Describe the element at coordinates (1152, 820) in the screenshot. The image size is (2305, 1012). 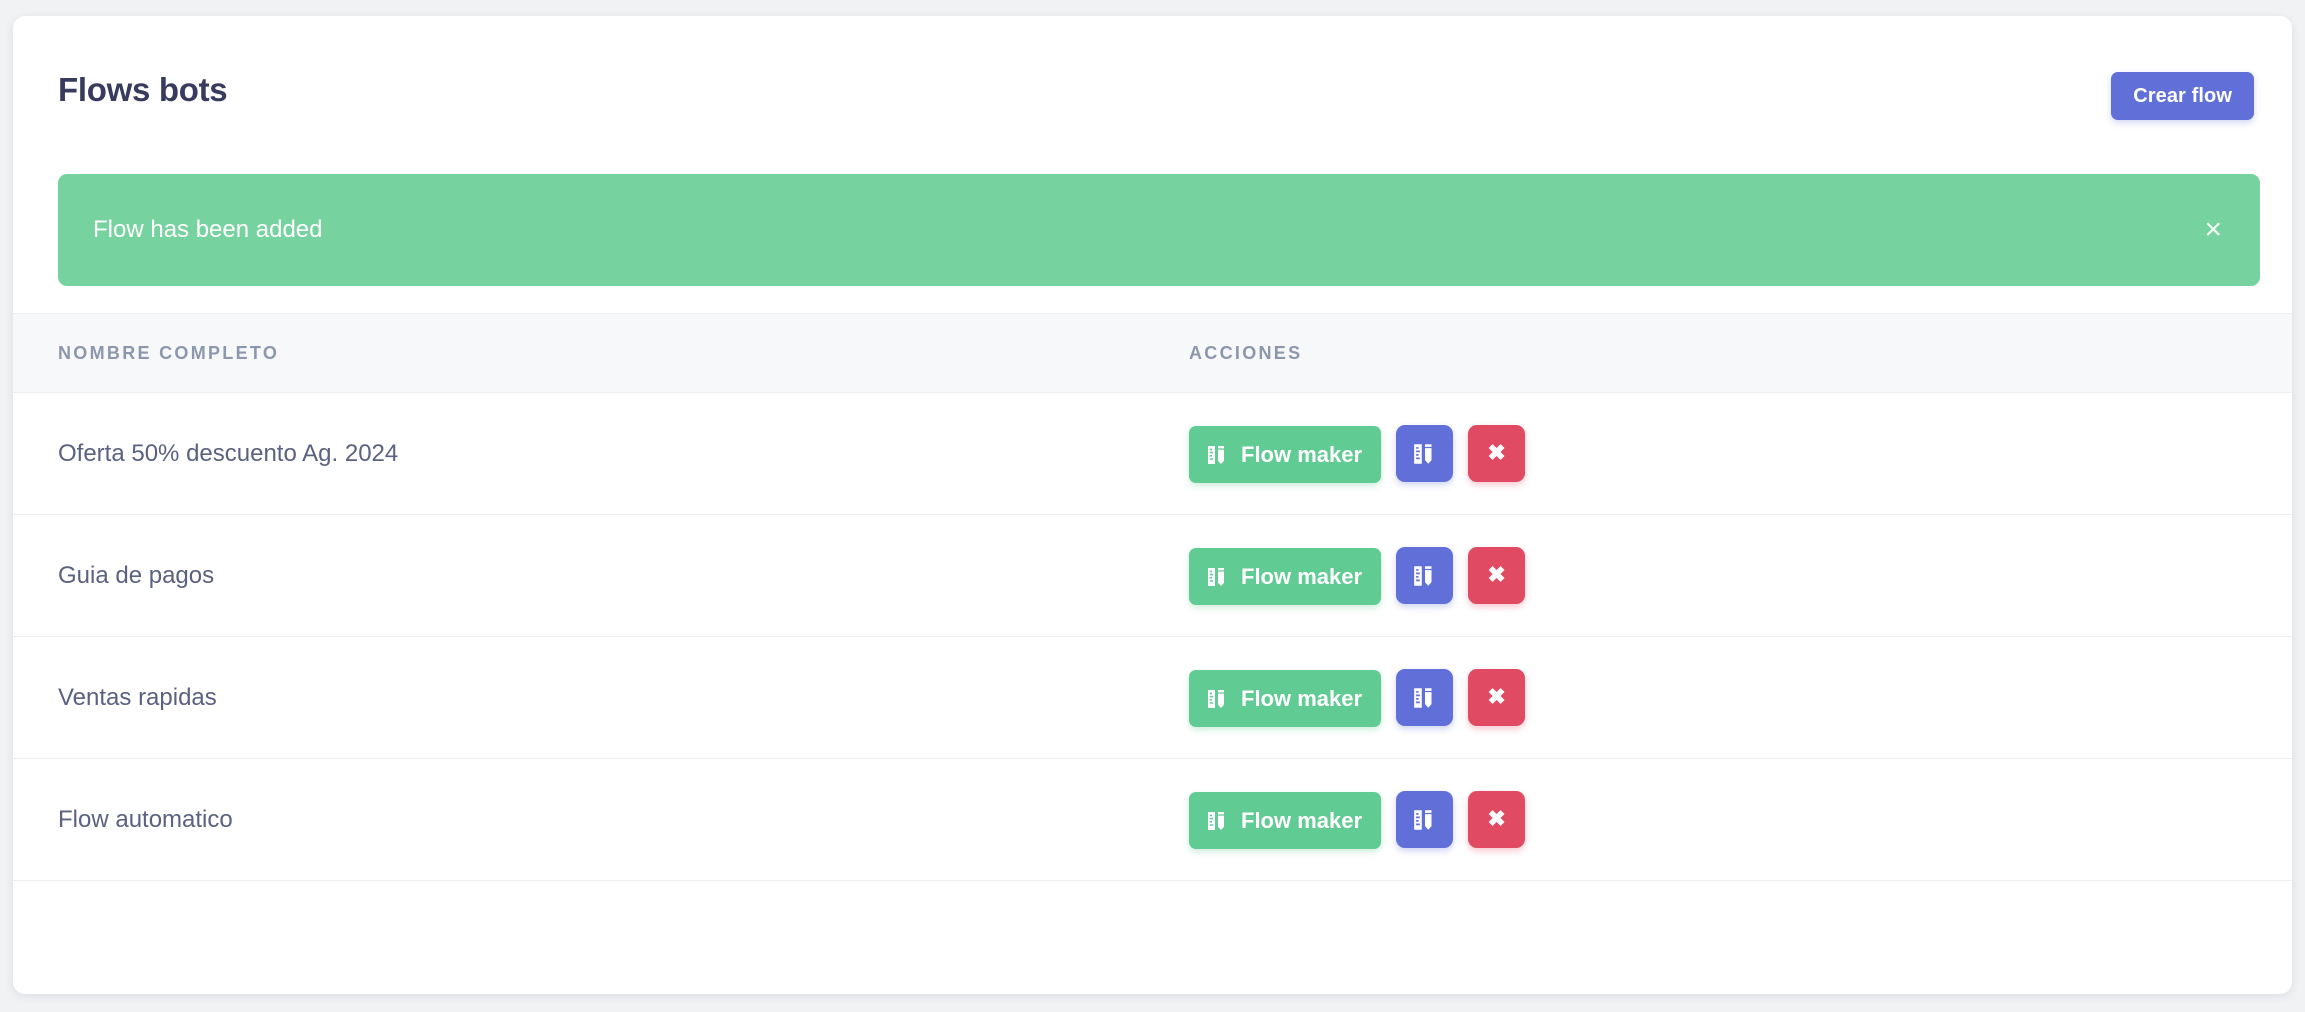
I see `table-row: Flow automatico Flow maker ✖` at that location.